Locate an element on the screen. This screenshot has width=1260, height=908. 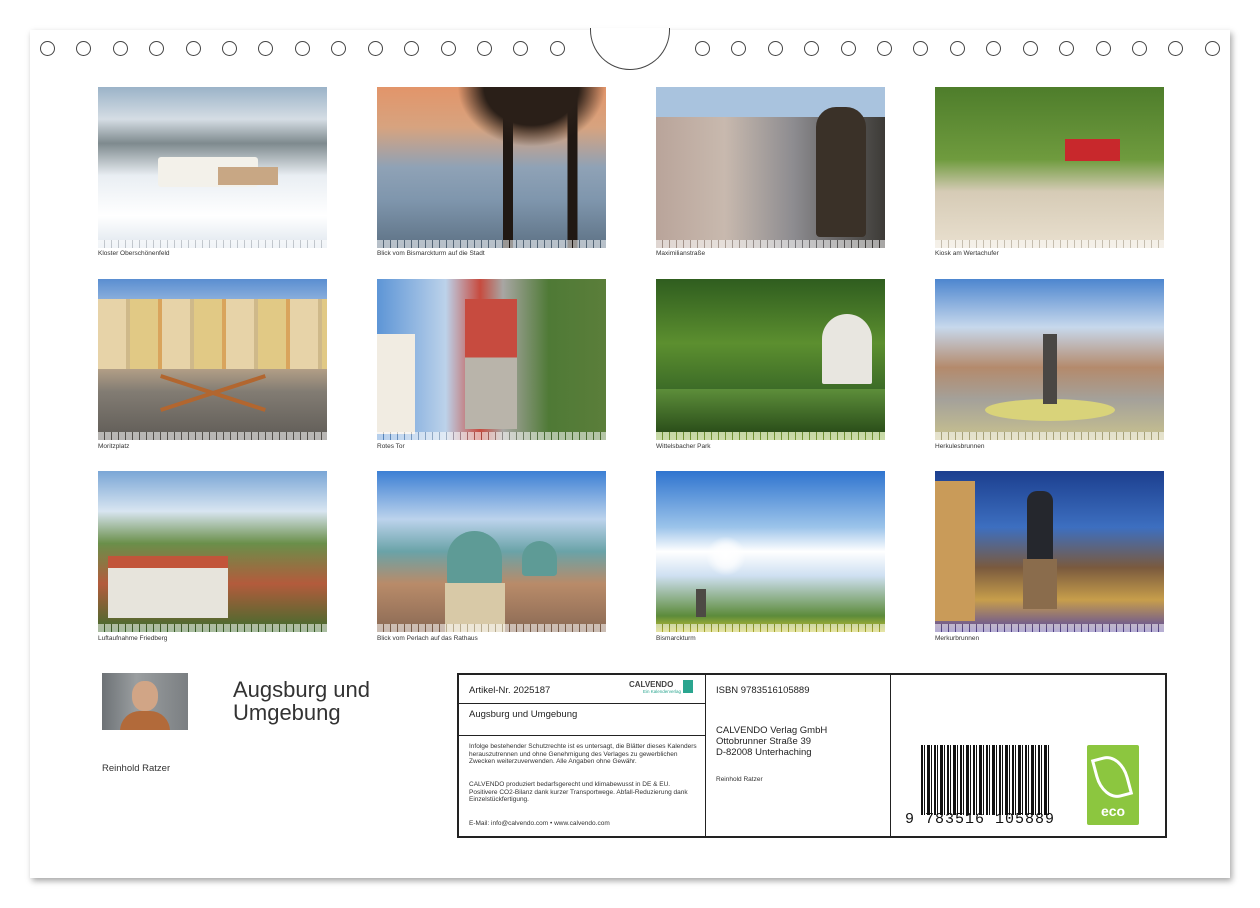
photo-caption: Herkulesbrunnen is located at coordinates (960, 446).